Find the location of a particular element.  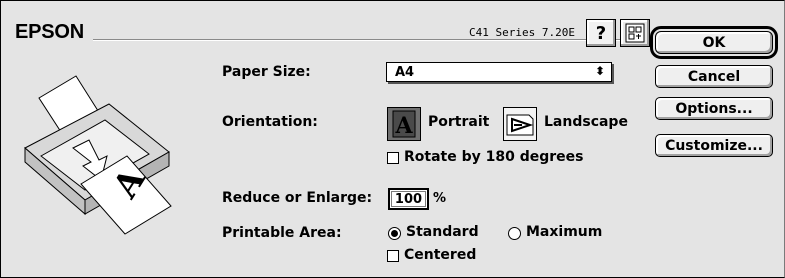

centered-checkbox is located at coordinates (393, 256).